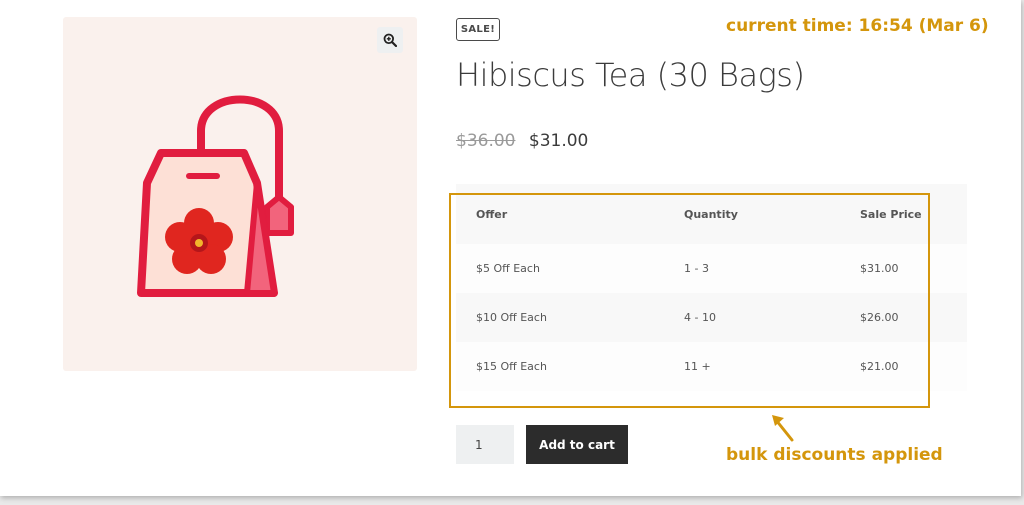 The height and width of the screenshot is (505, 1024). What do you see at coordinates (522, 141) in the screenshot?
I see `price: $36.00 $31.00` at bounding box center [522, 141].